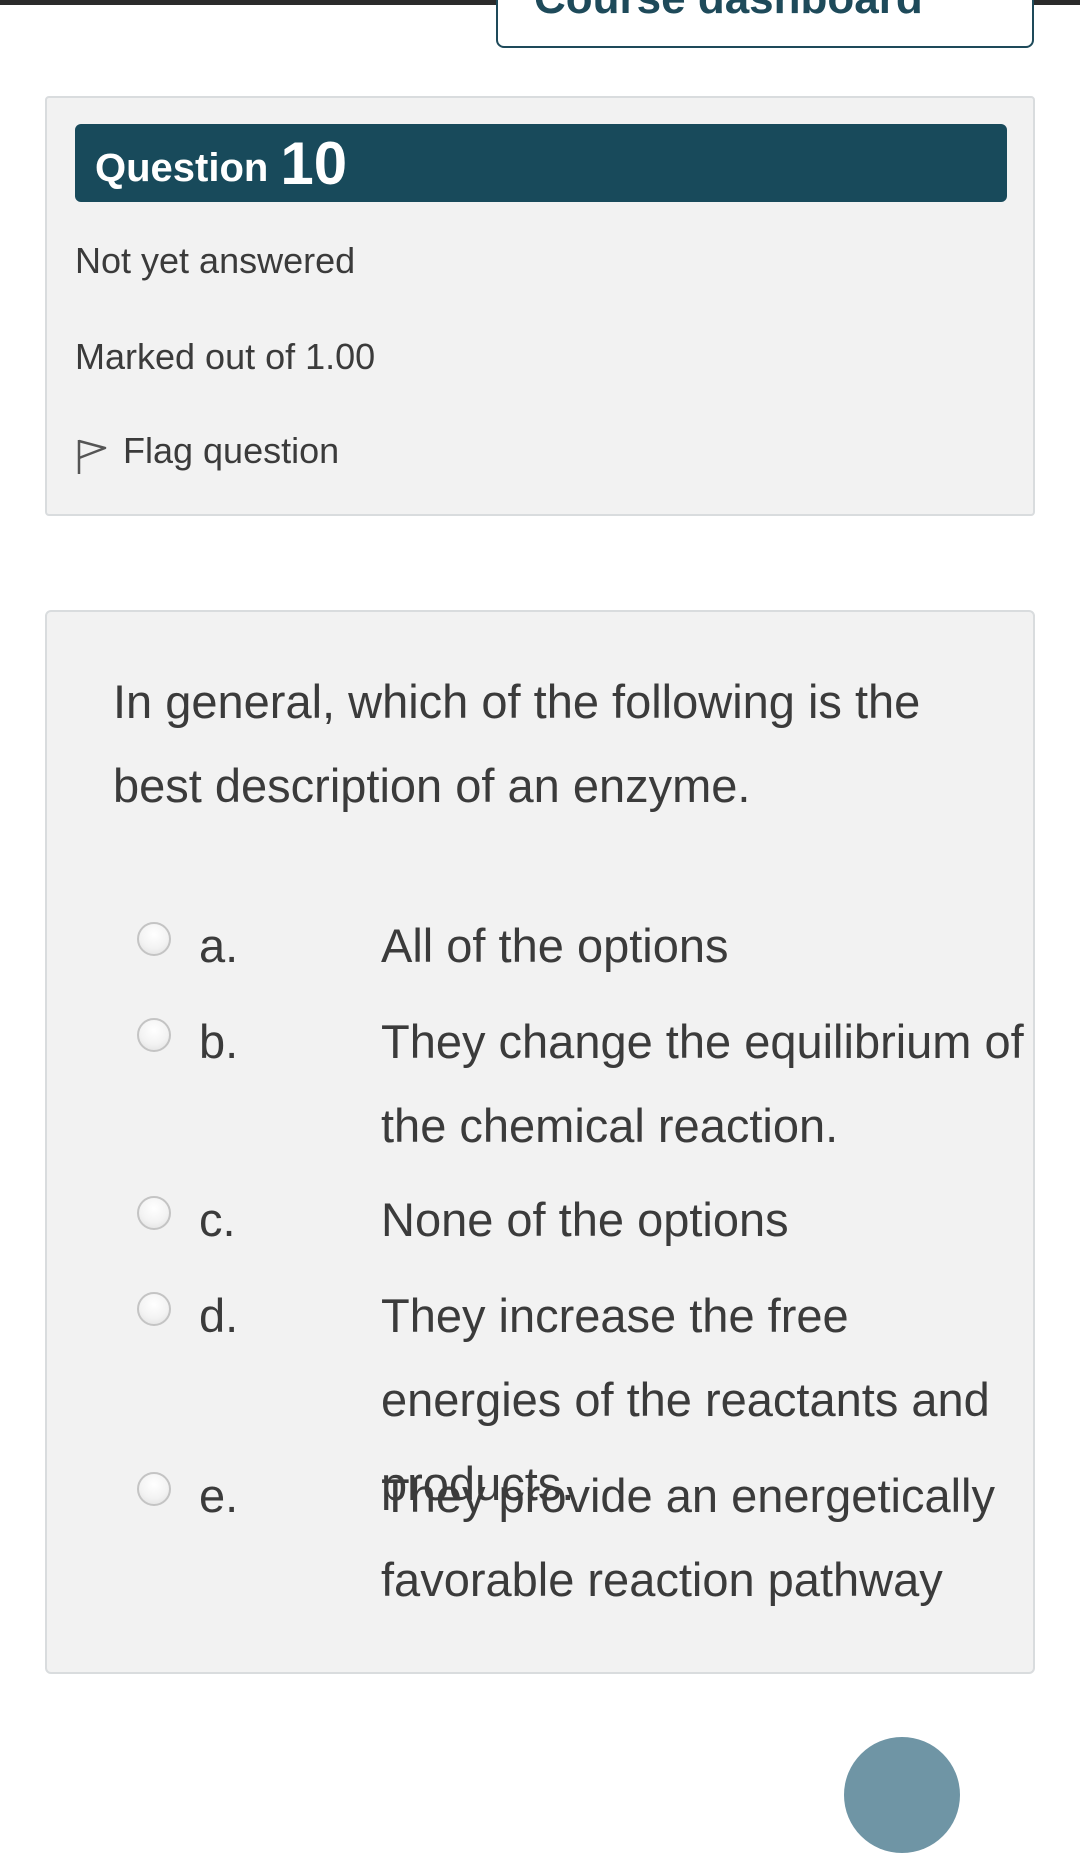 The image size is (1080, 1853). I want to click on question-number-banner: Question 10, so click(541, 163).